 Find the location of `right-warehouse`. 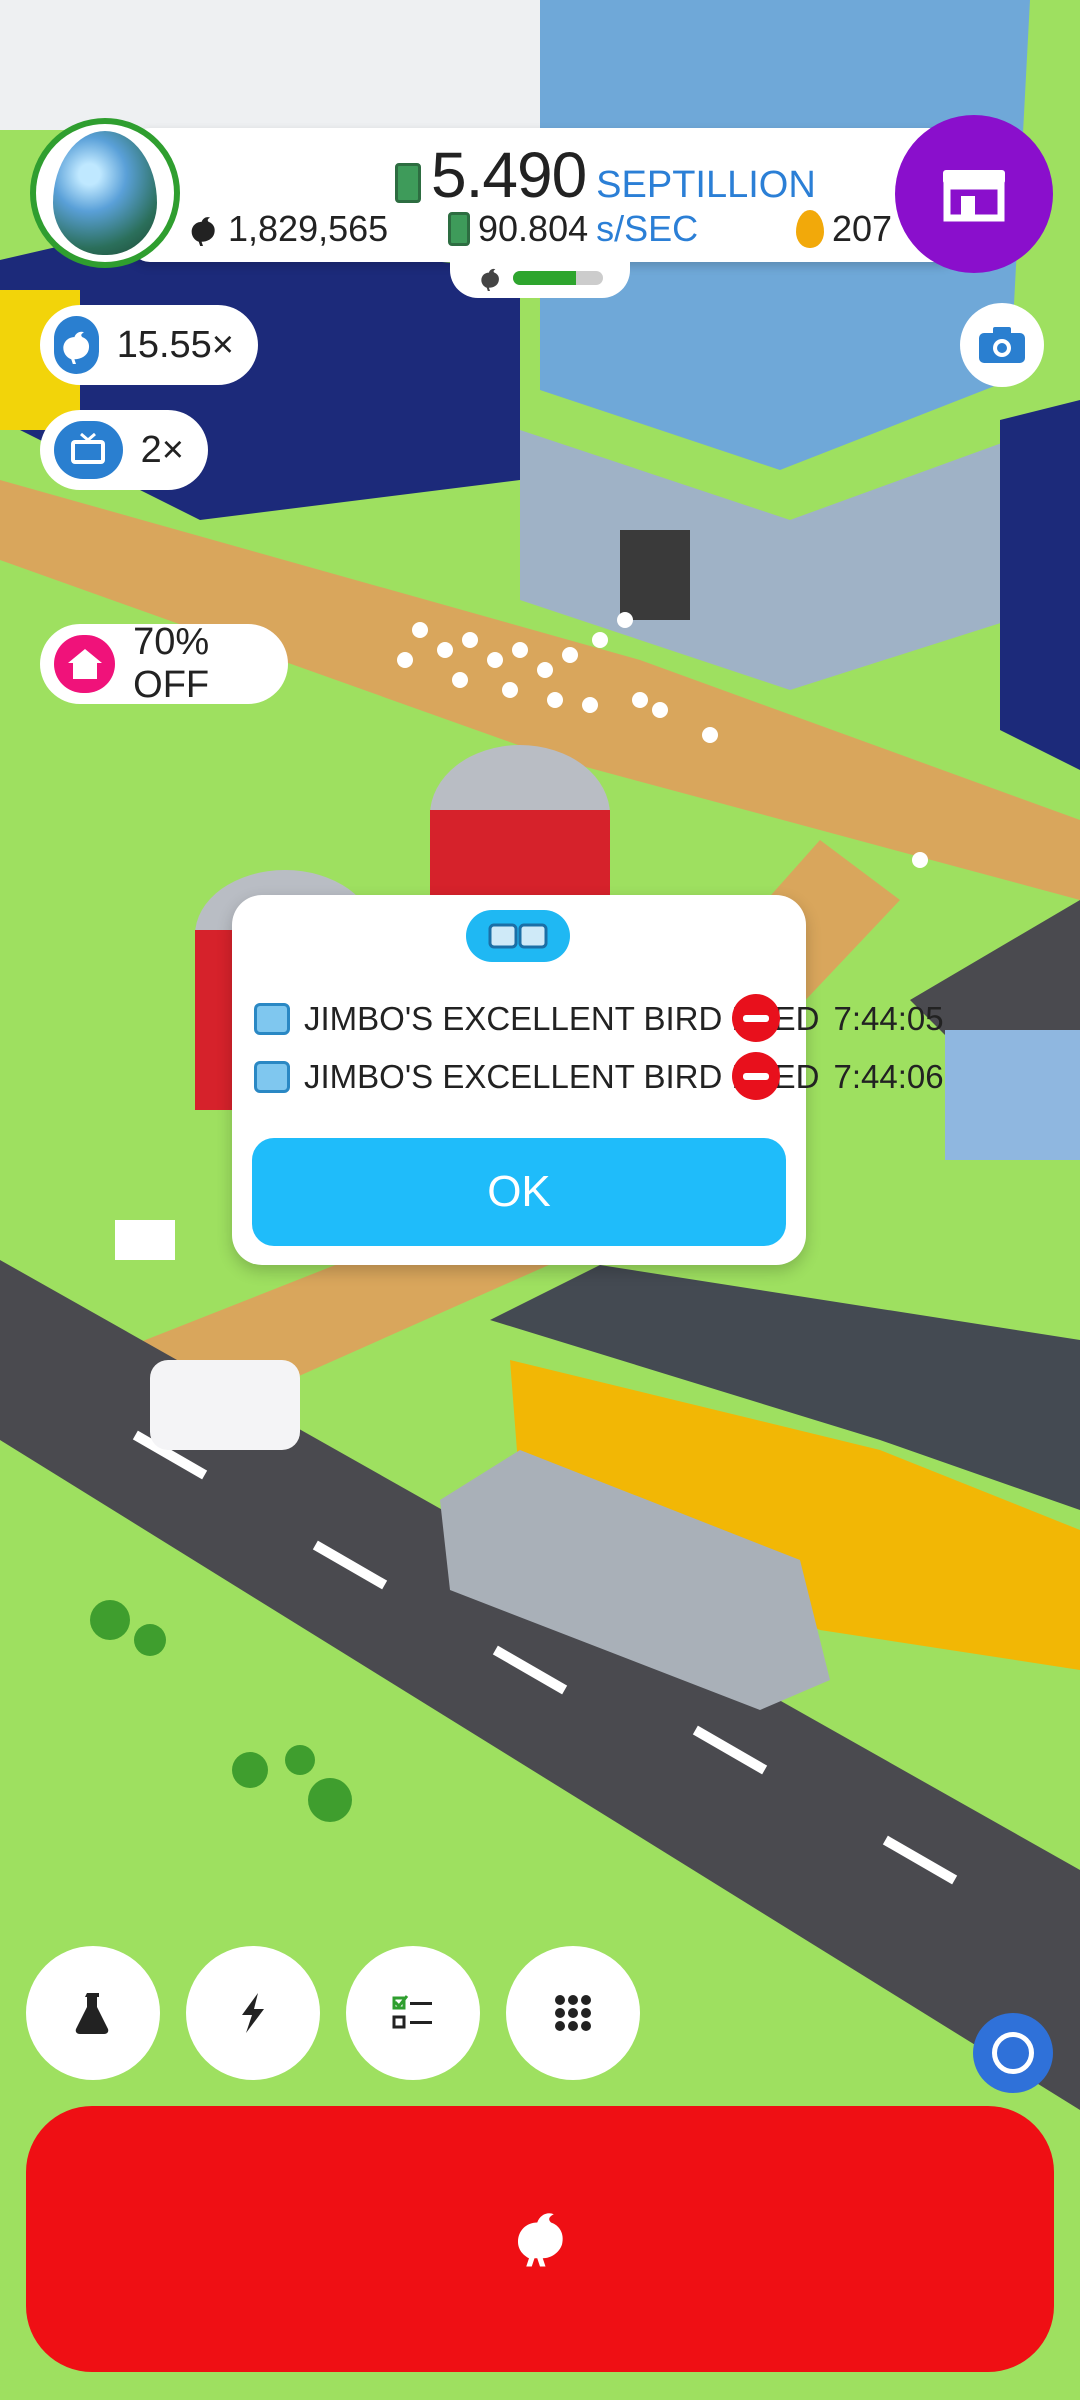

right-warehouse is located at coordinates (1040, 585).